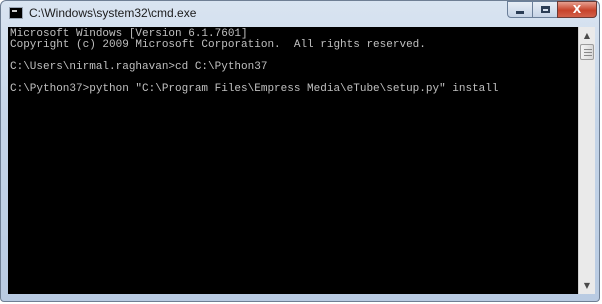 Image resolution: width=602 pixels, height=304 pixels. I want to click on minimize-icon, so click(520, 12).